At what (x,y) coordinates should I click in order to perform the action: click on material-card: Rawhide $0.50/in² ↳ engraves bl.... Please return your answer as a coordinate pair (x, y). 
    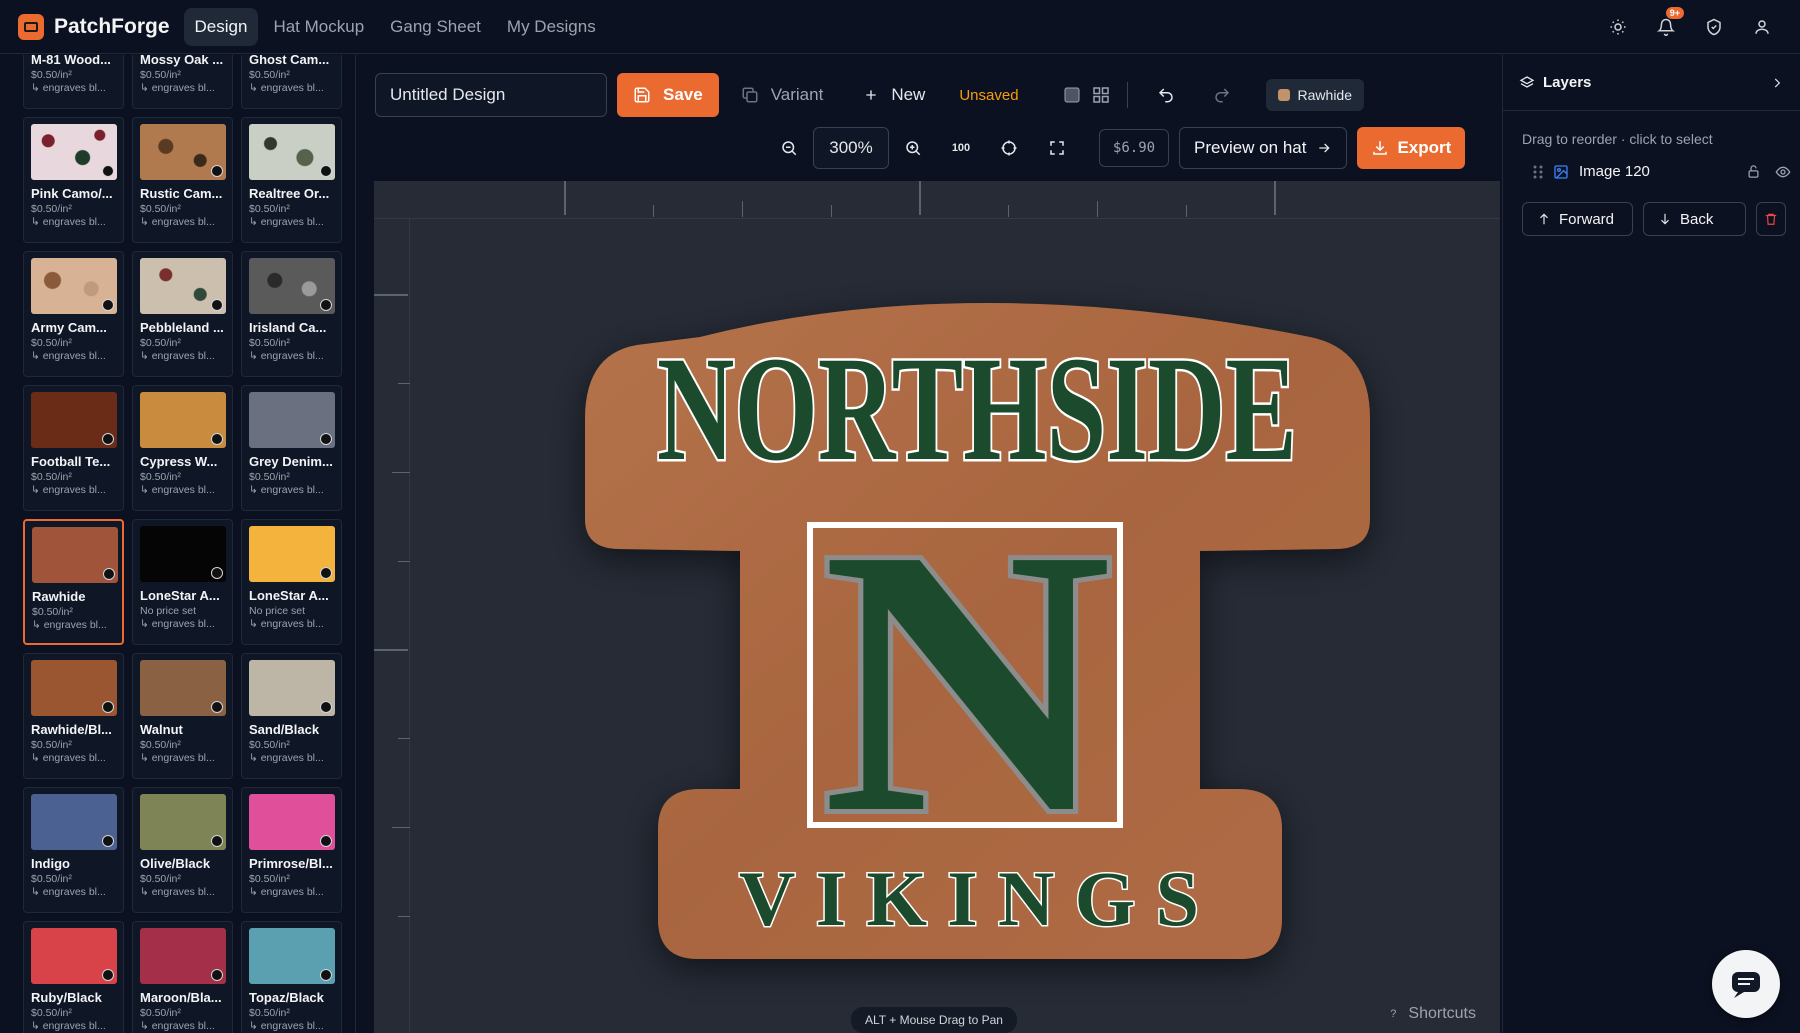
    Looking at the image, I should click on (73, 582).